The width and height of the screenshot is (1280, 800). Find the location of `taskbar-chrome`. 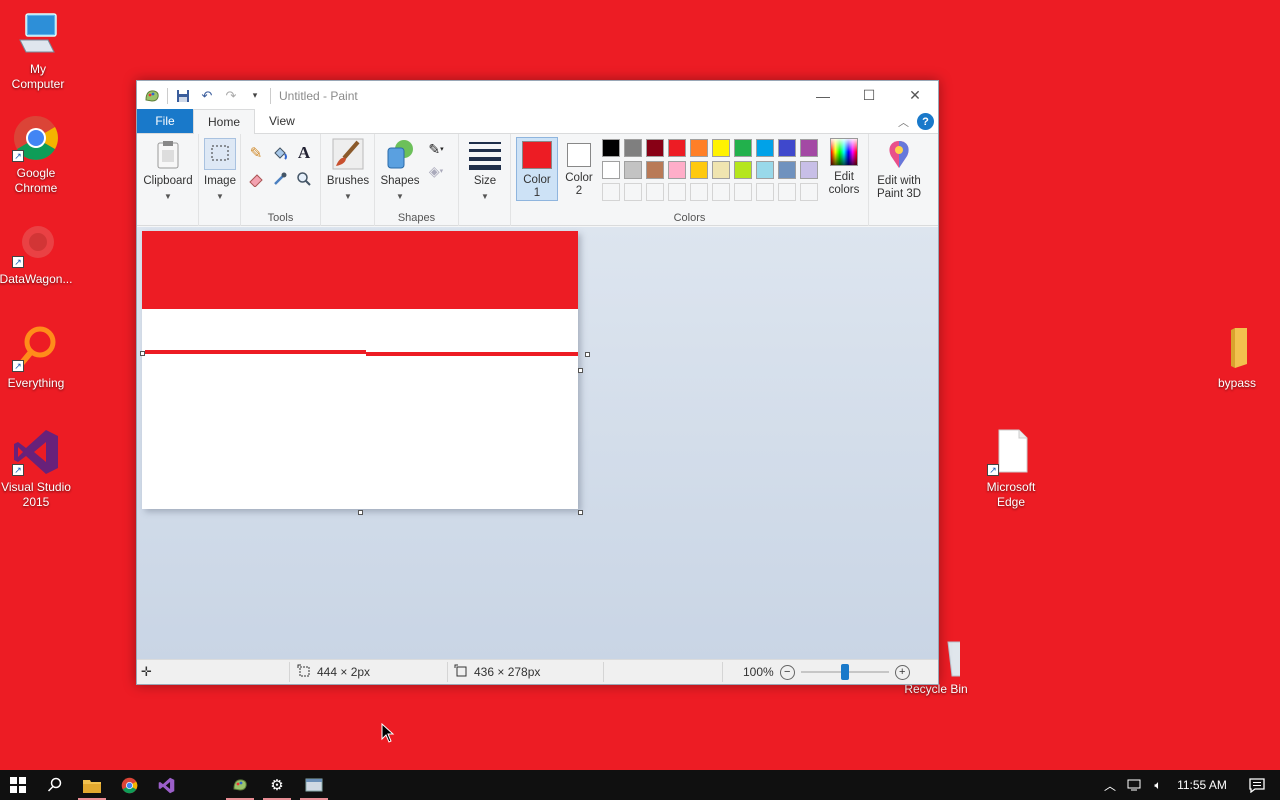

taskbar-chrome is located at coordinates (129, 785).